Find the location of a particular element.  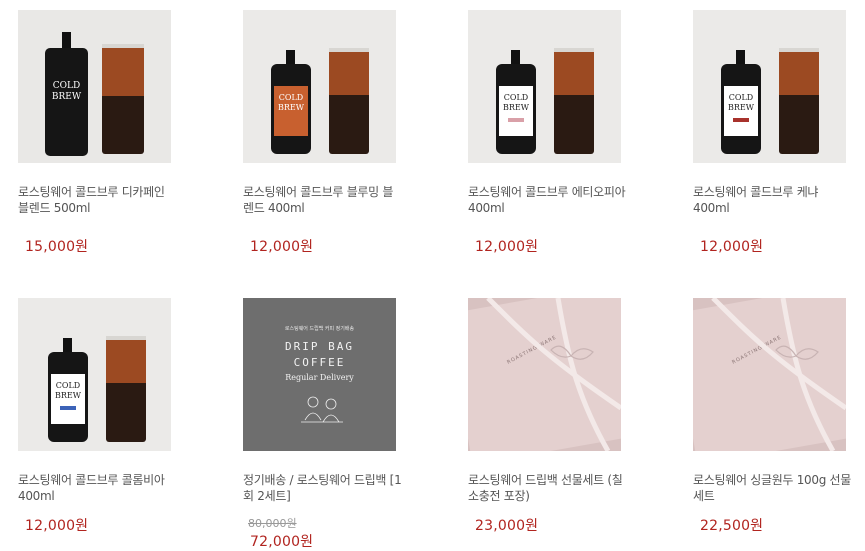

original-price: 80,000원 is located at coordinates (272, 523).